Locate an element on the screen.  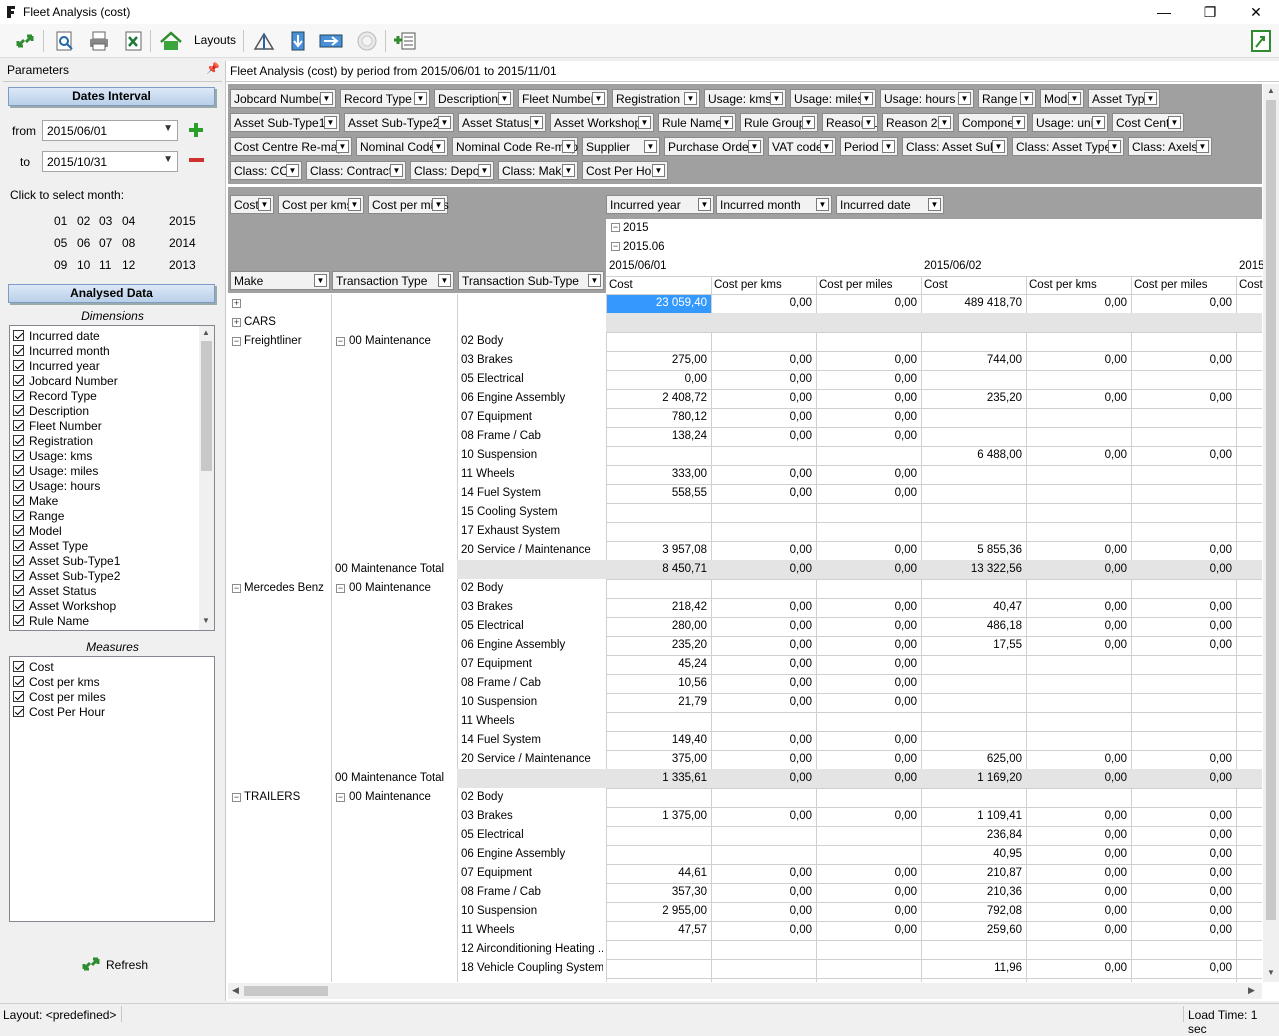
dimension-item: Range is located at coordinates (112, 515).